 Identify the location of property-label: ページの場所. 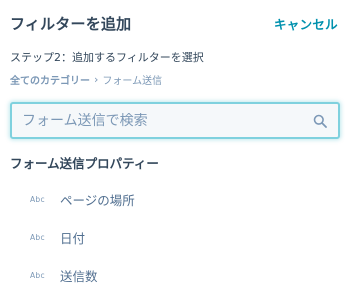
(97, 200).